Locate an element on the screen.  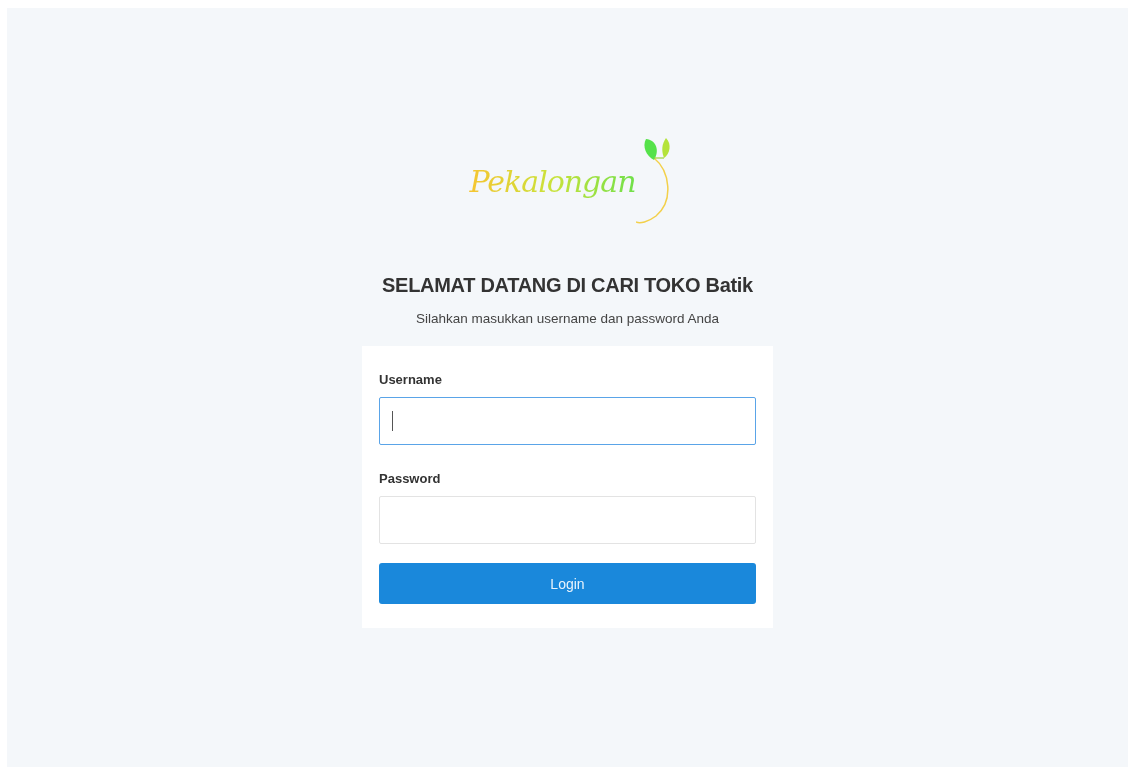
password-field is located at coordinates (567, 520).